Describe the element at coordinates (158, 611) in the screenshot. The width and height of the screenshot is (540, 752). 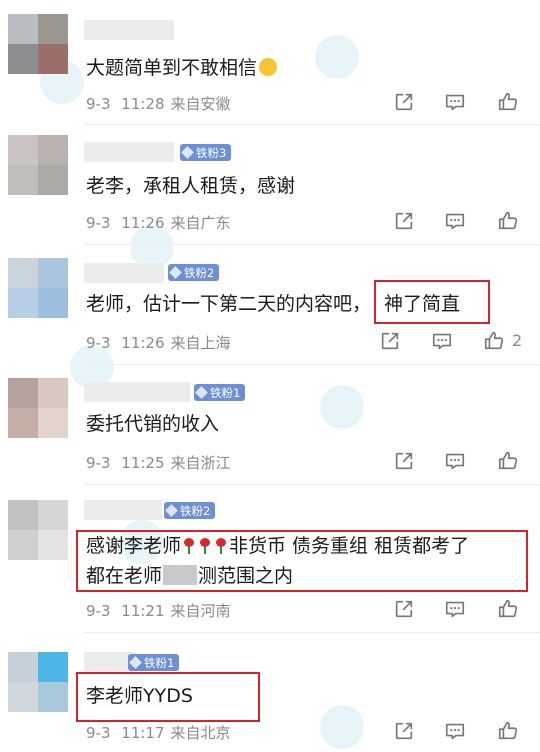
I see `comment-meta: 9-3 11:21 来自河南` at that location.